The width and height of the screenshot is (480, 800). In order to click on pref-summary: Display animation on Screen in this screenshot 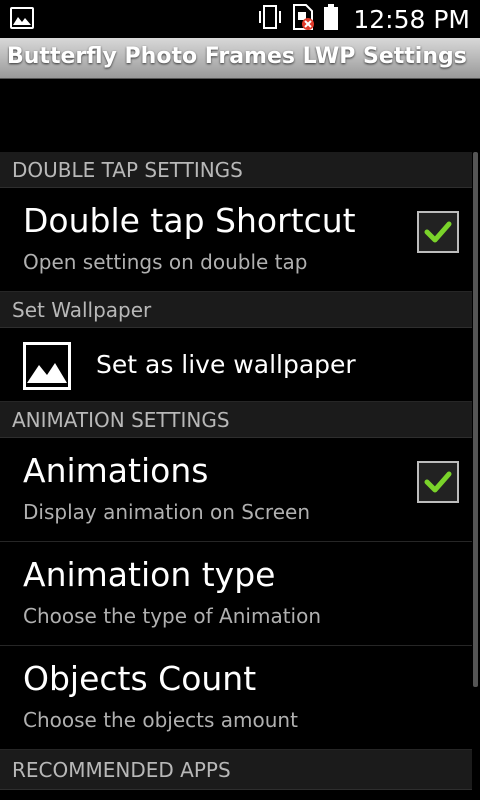, I will do `click(167, 512)`.